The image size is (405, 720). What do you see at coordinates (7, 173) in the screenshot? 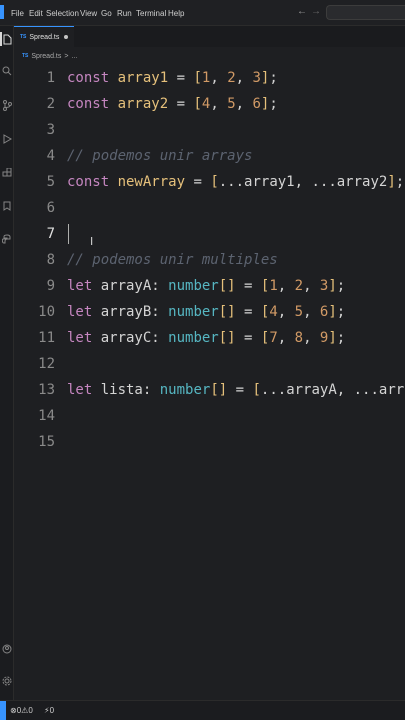
I see `extensions-icon` at bounding box center [7, 173].